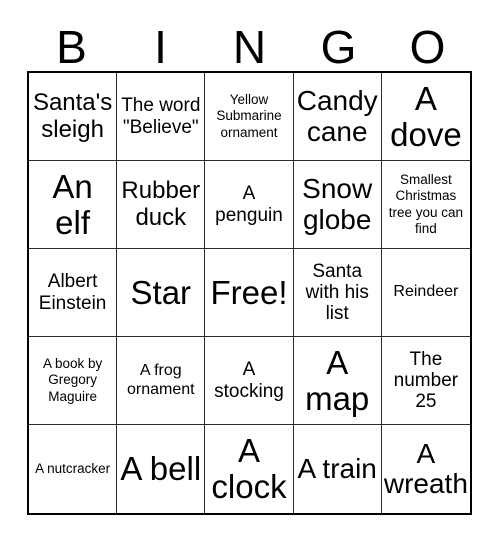 Image resolution: width=500 pixels, height=544 pixels. I want to click on bingo-cell-label: Candy cane, so click(337, 116).